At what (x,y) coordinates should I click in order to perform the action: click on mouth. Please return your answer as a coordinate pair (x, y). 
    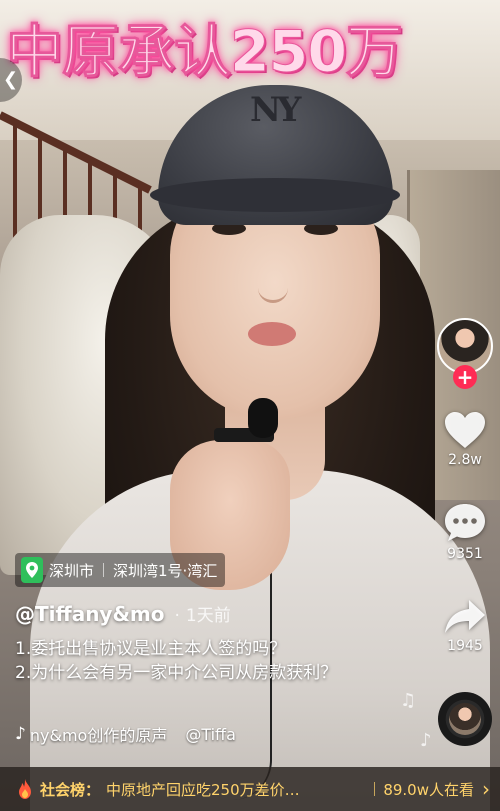
    Looking at the image, I should click on (272, 334).